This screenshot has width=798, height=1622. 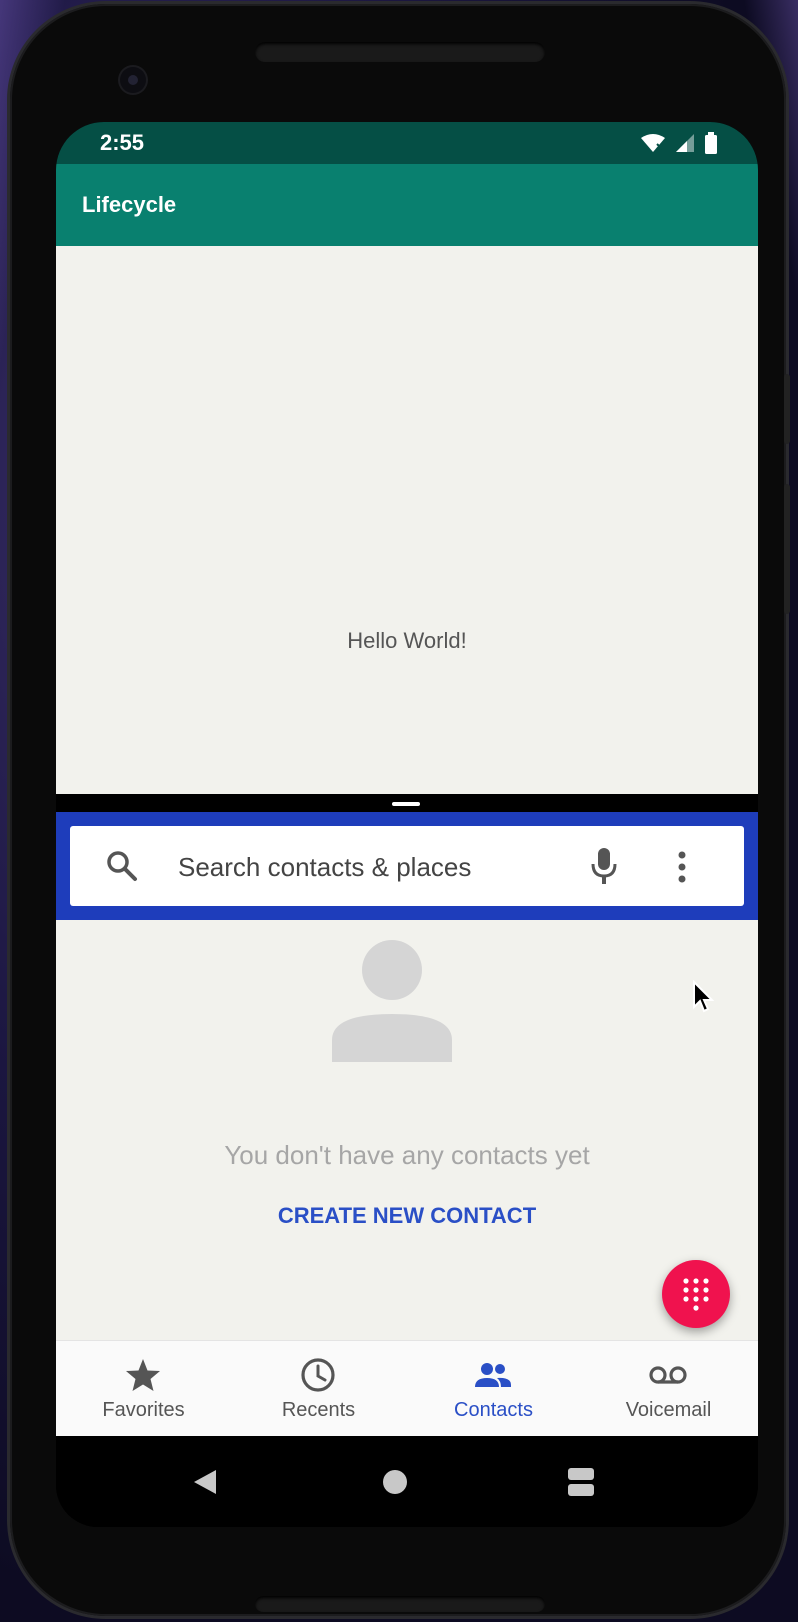 What do you see at coordinates (400, 52) in the screenshot?
I see `earpiece-speaker` at bounding box center [400, 52].